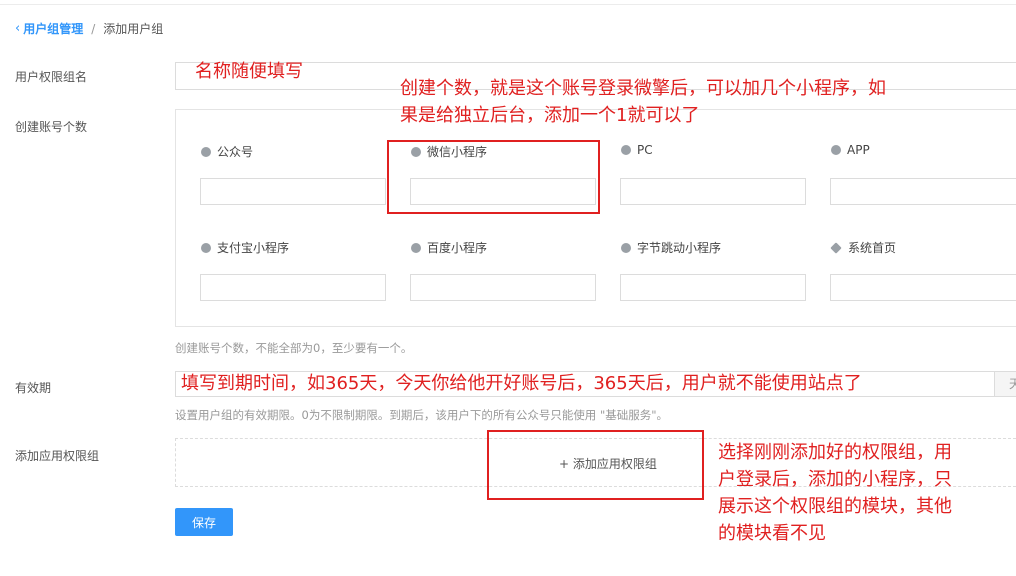  I want to click on account-type-bytedance: 字节跳动小程序, so click(671, 247).